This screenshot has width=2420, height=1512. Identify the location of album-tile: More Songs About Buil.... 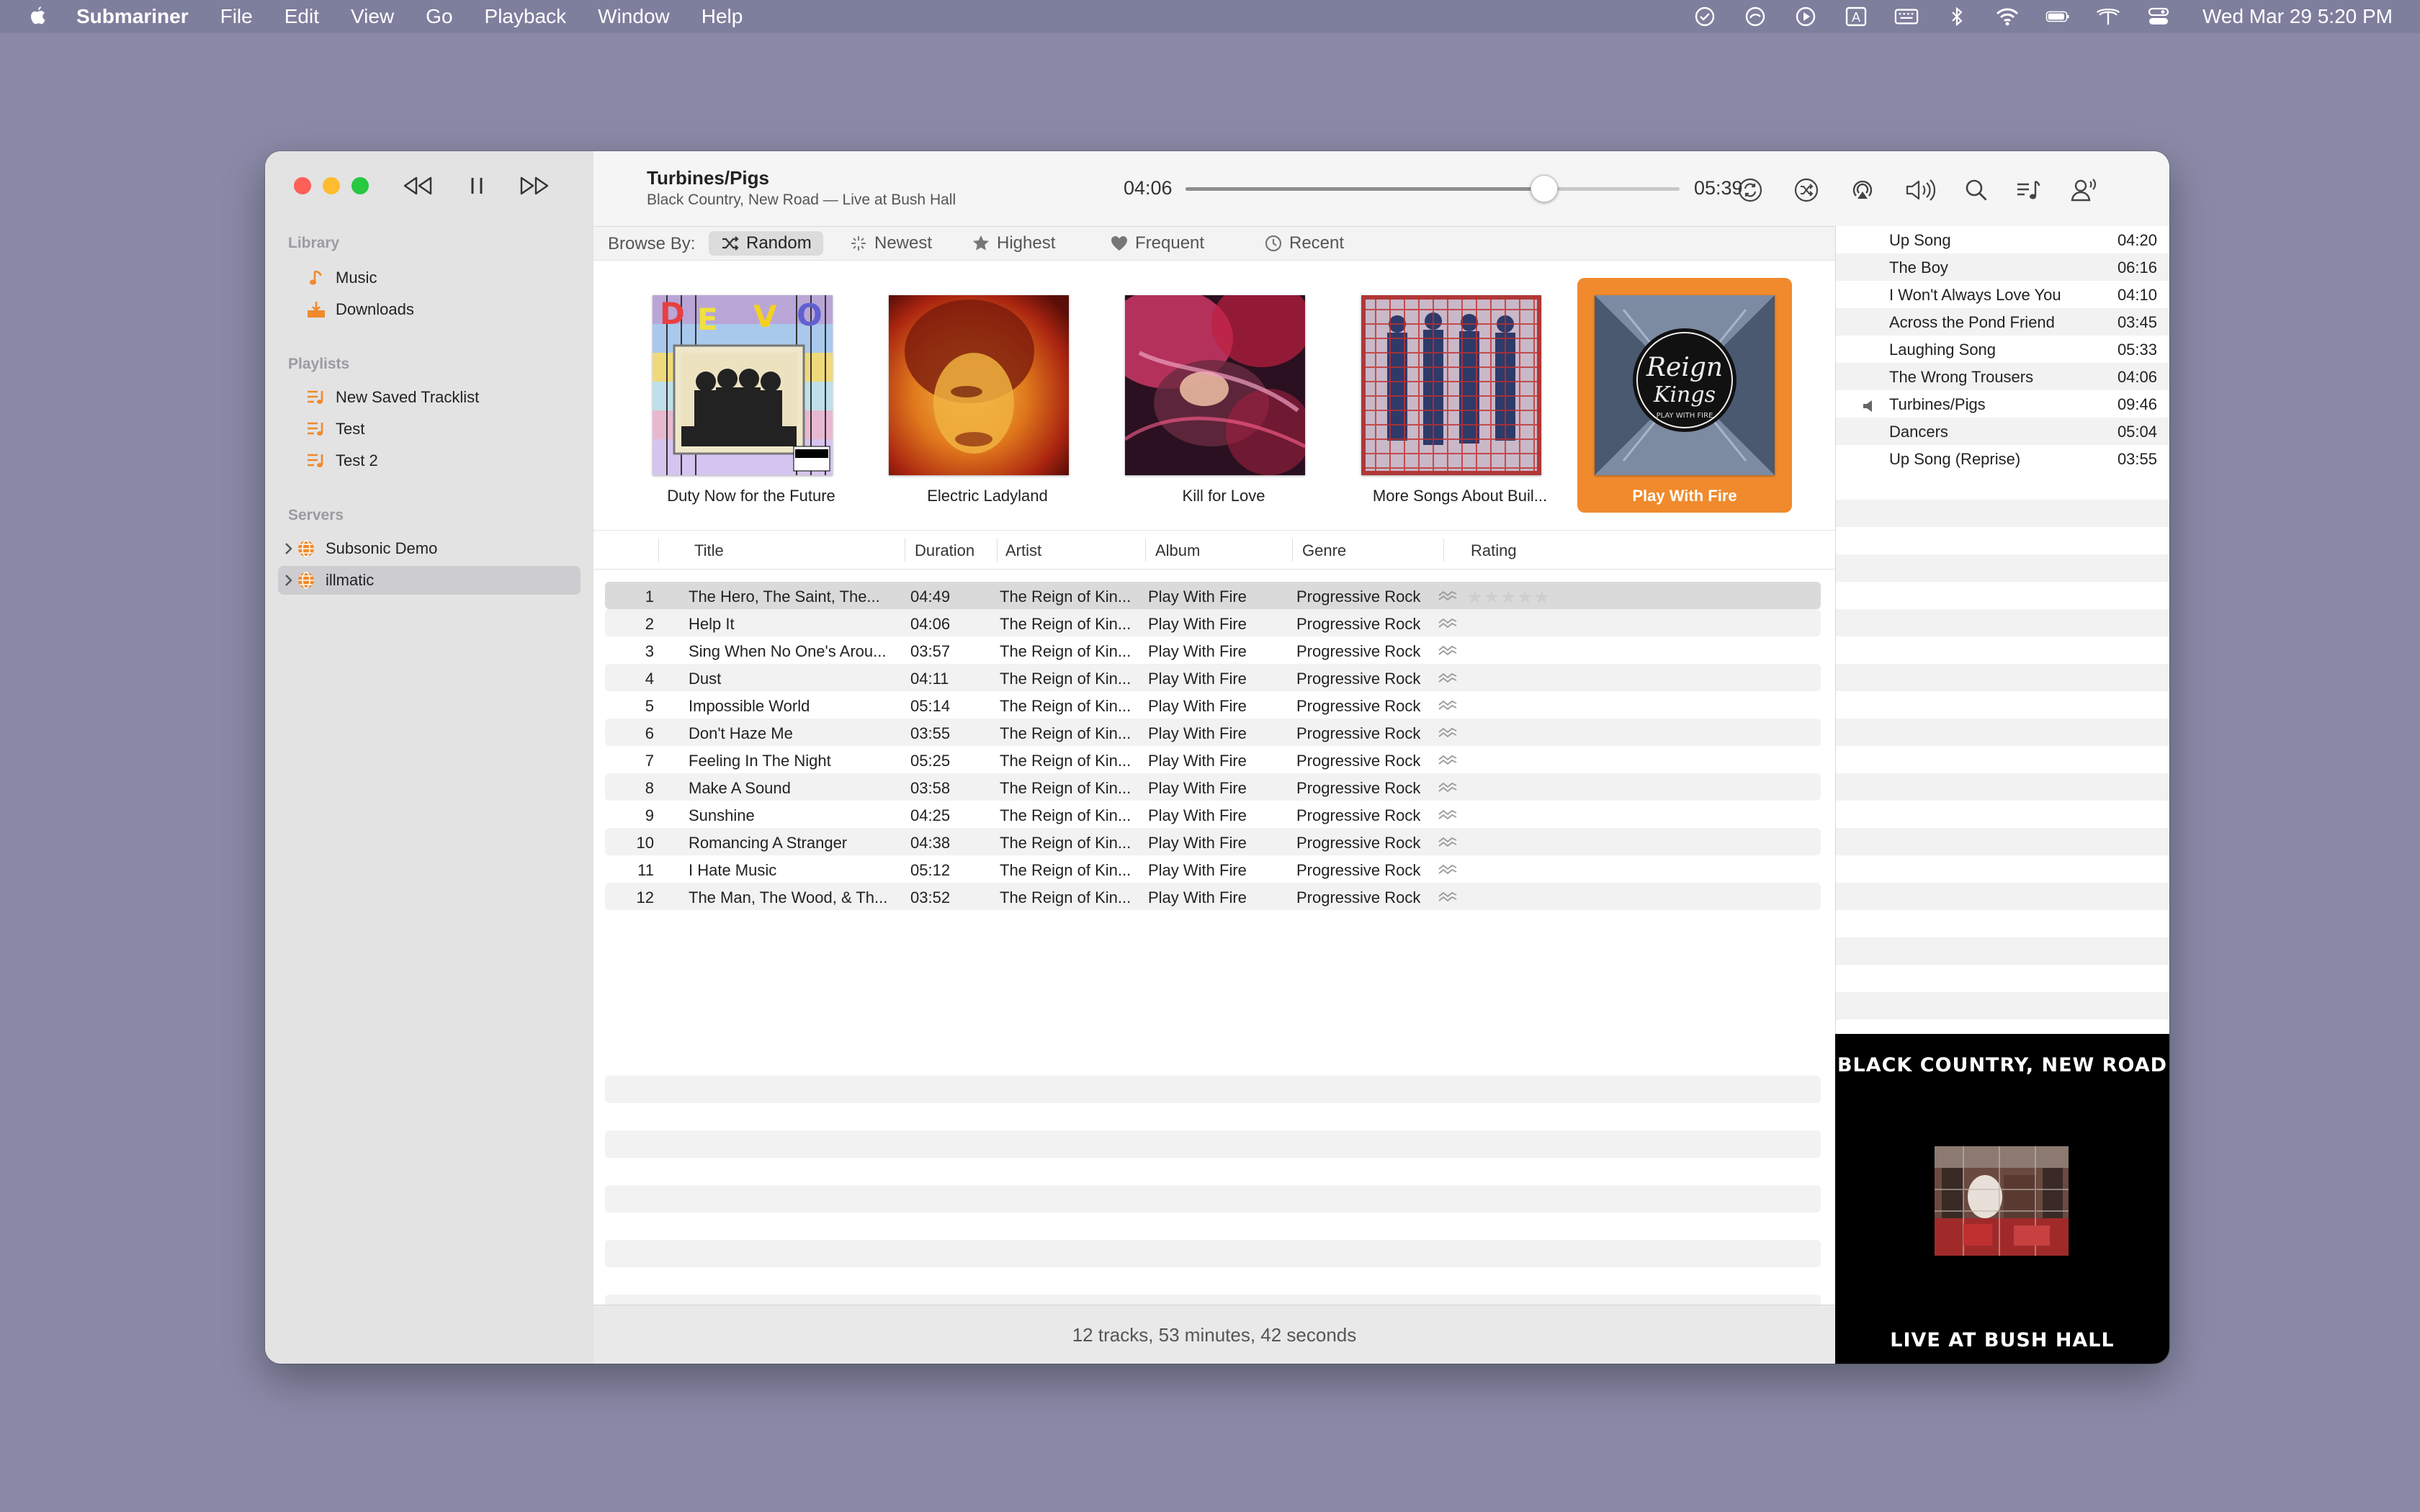
(1445, 395).